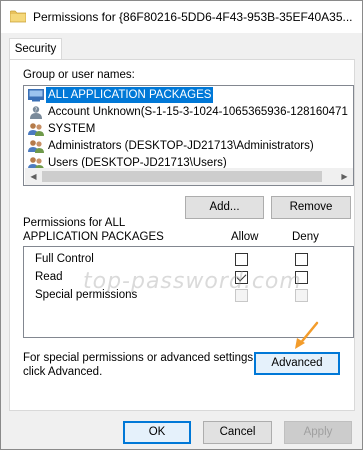  Describe the element at coordinates (63, 372) in the screenshot. I see `advanced-help-line2: click Advanced.` at that location.